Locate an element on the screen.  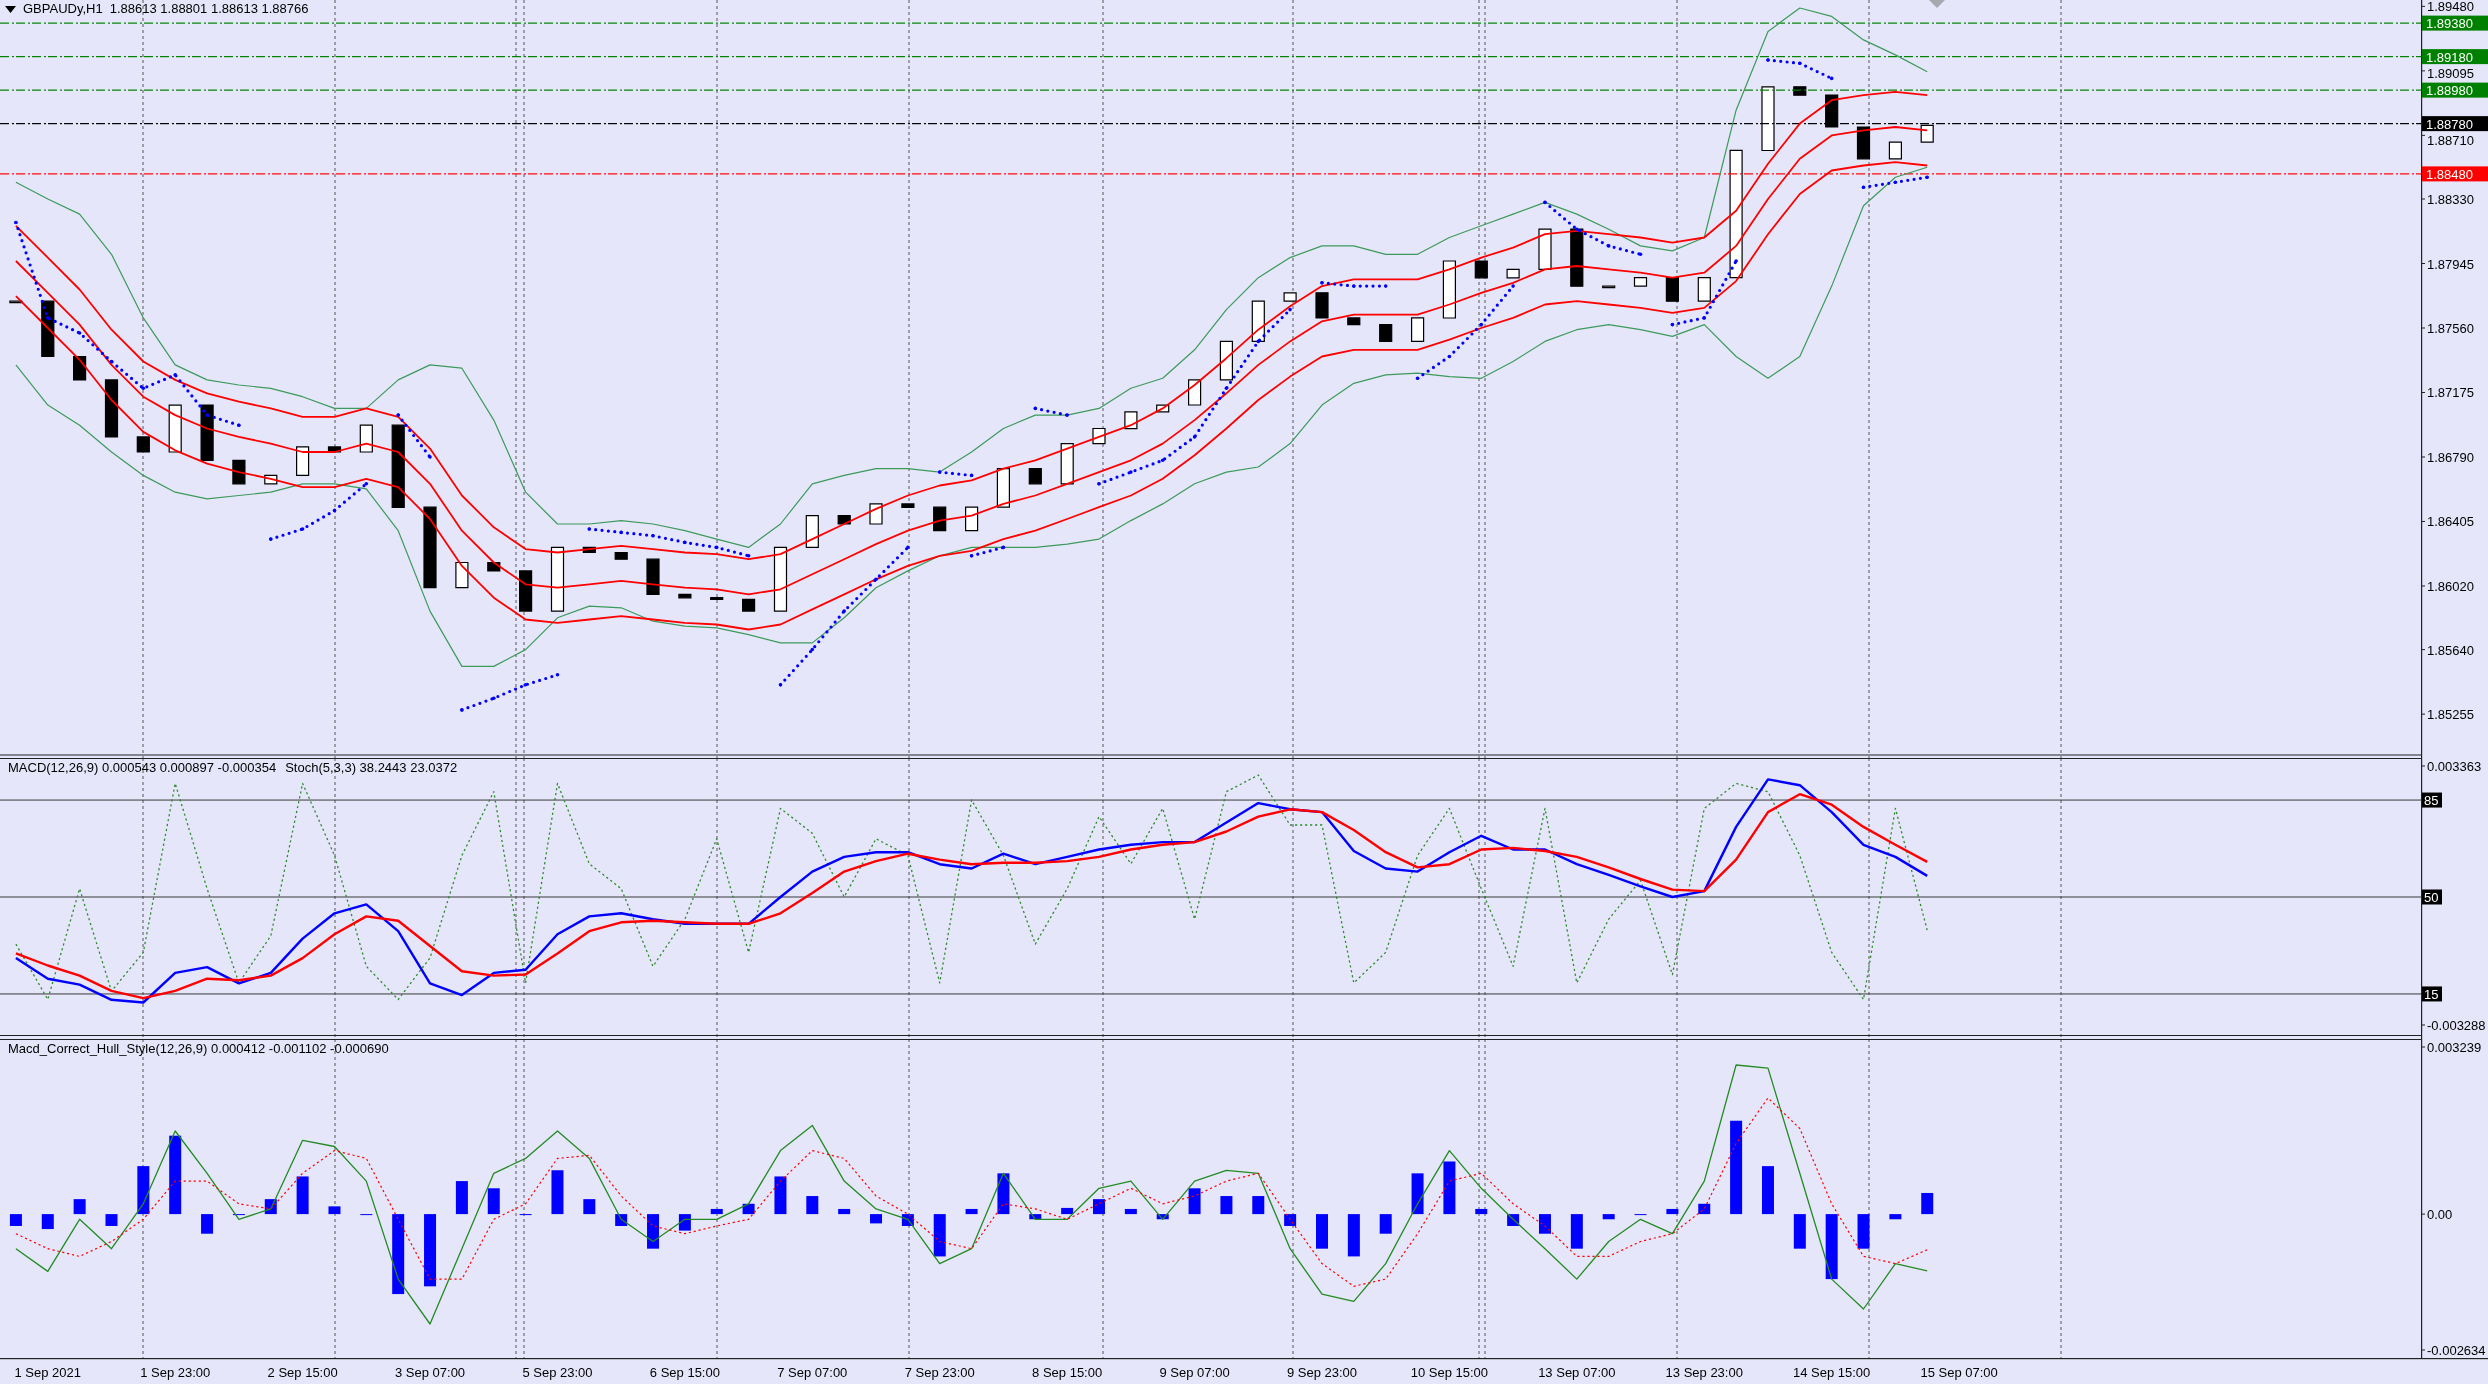
time-axis-label: 5 Sep 23:00 is located at coordinates (557, 1372).